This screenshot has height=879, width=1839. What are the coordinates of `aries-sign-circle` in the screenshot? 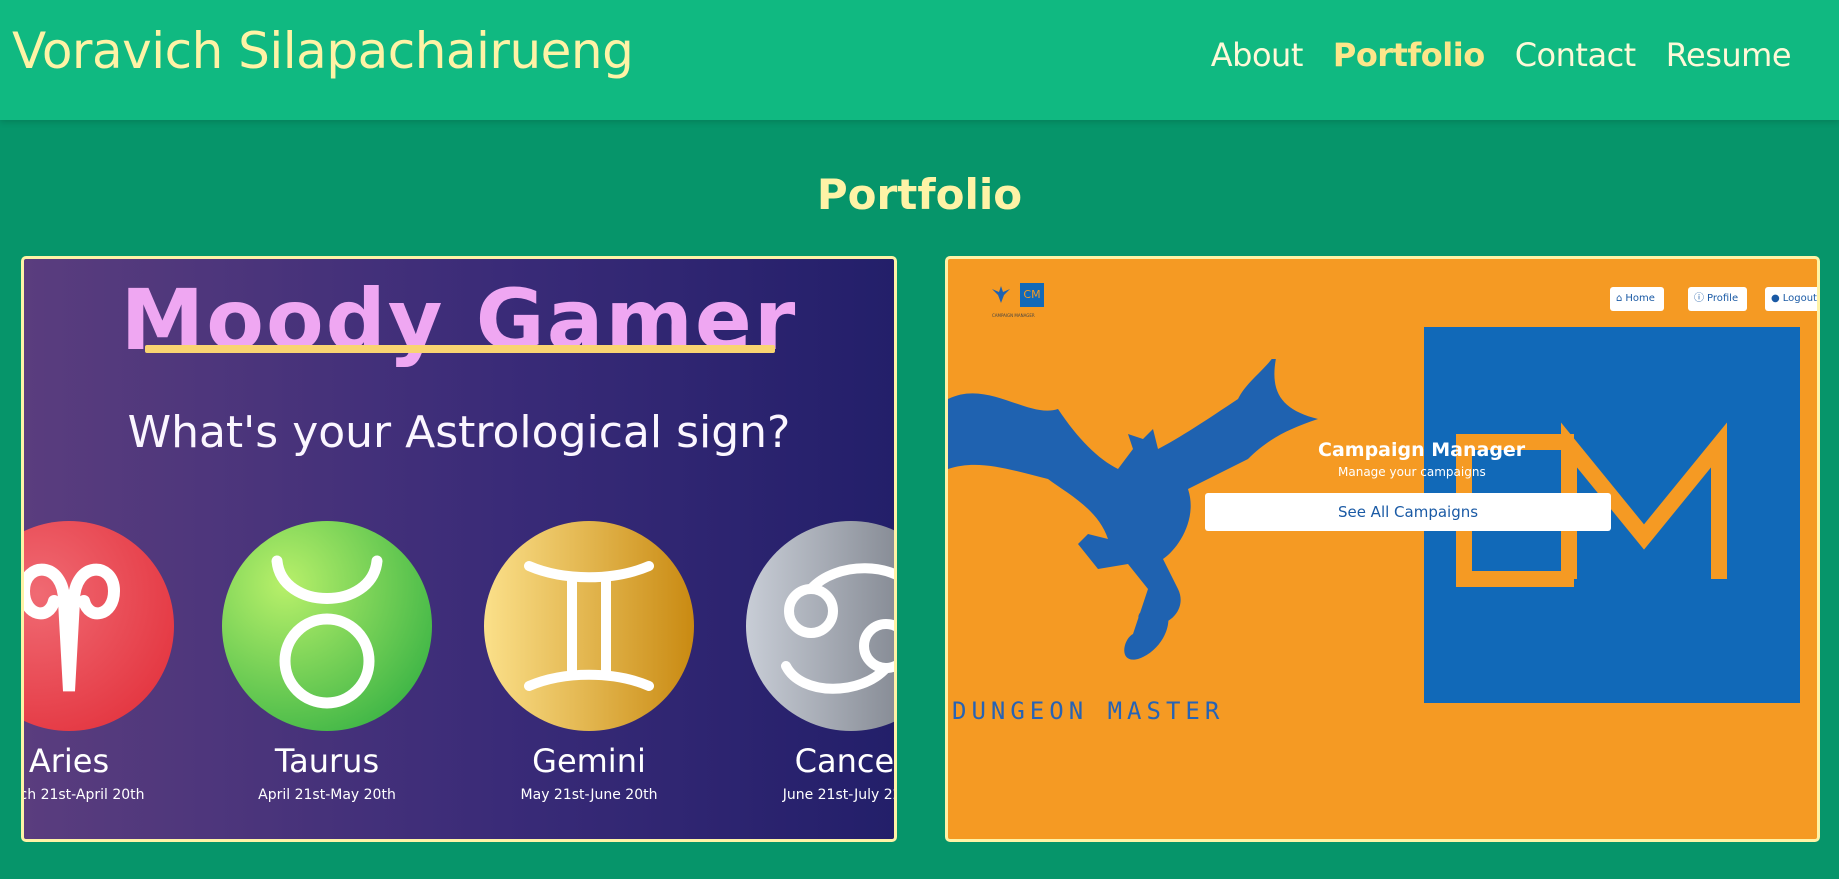 It's located at (99, 626).